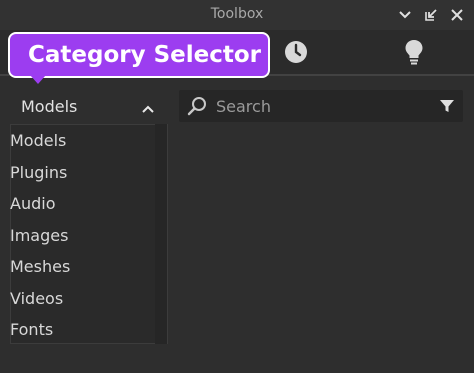  I want to click on clock-icon, so click(296, 54).